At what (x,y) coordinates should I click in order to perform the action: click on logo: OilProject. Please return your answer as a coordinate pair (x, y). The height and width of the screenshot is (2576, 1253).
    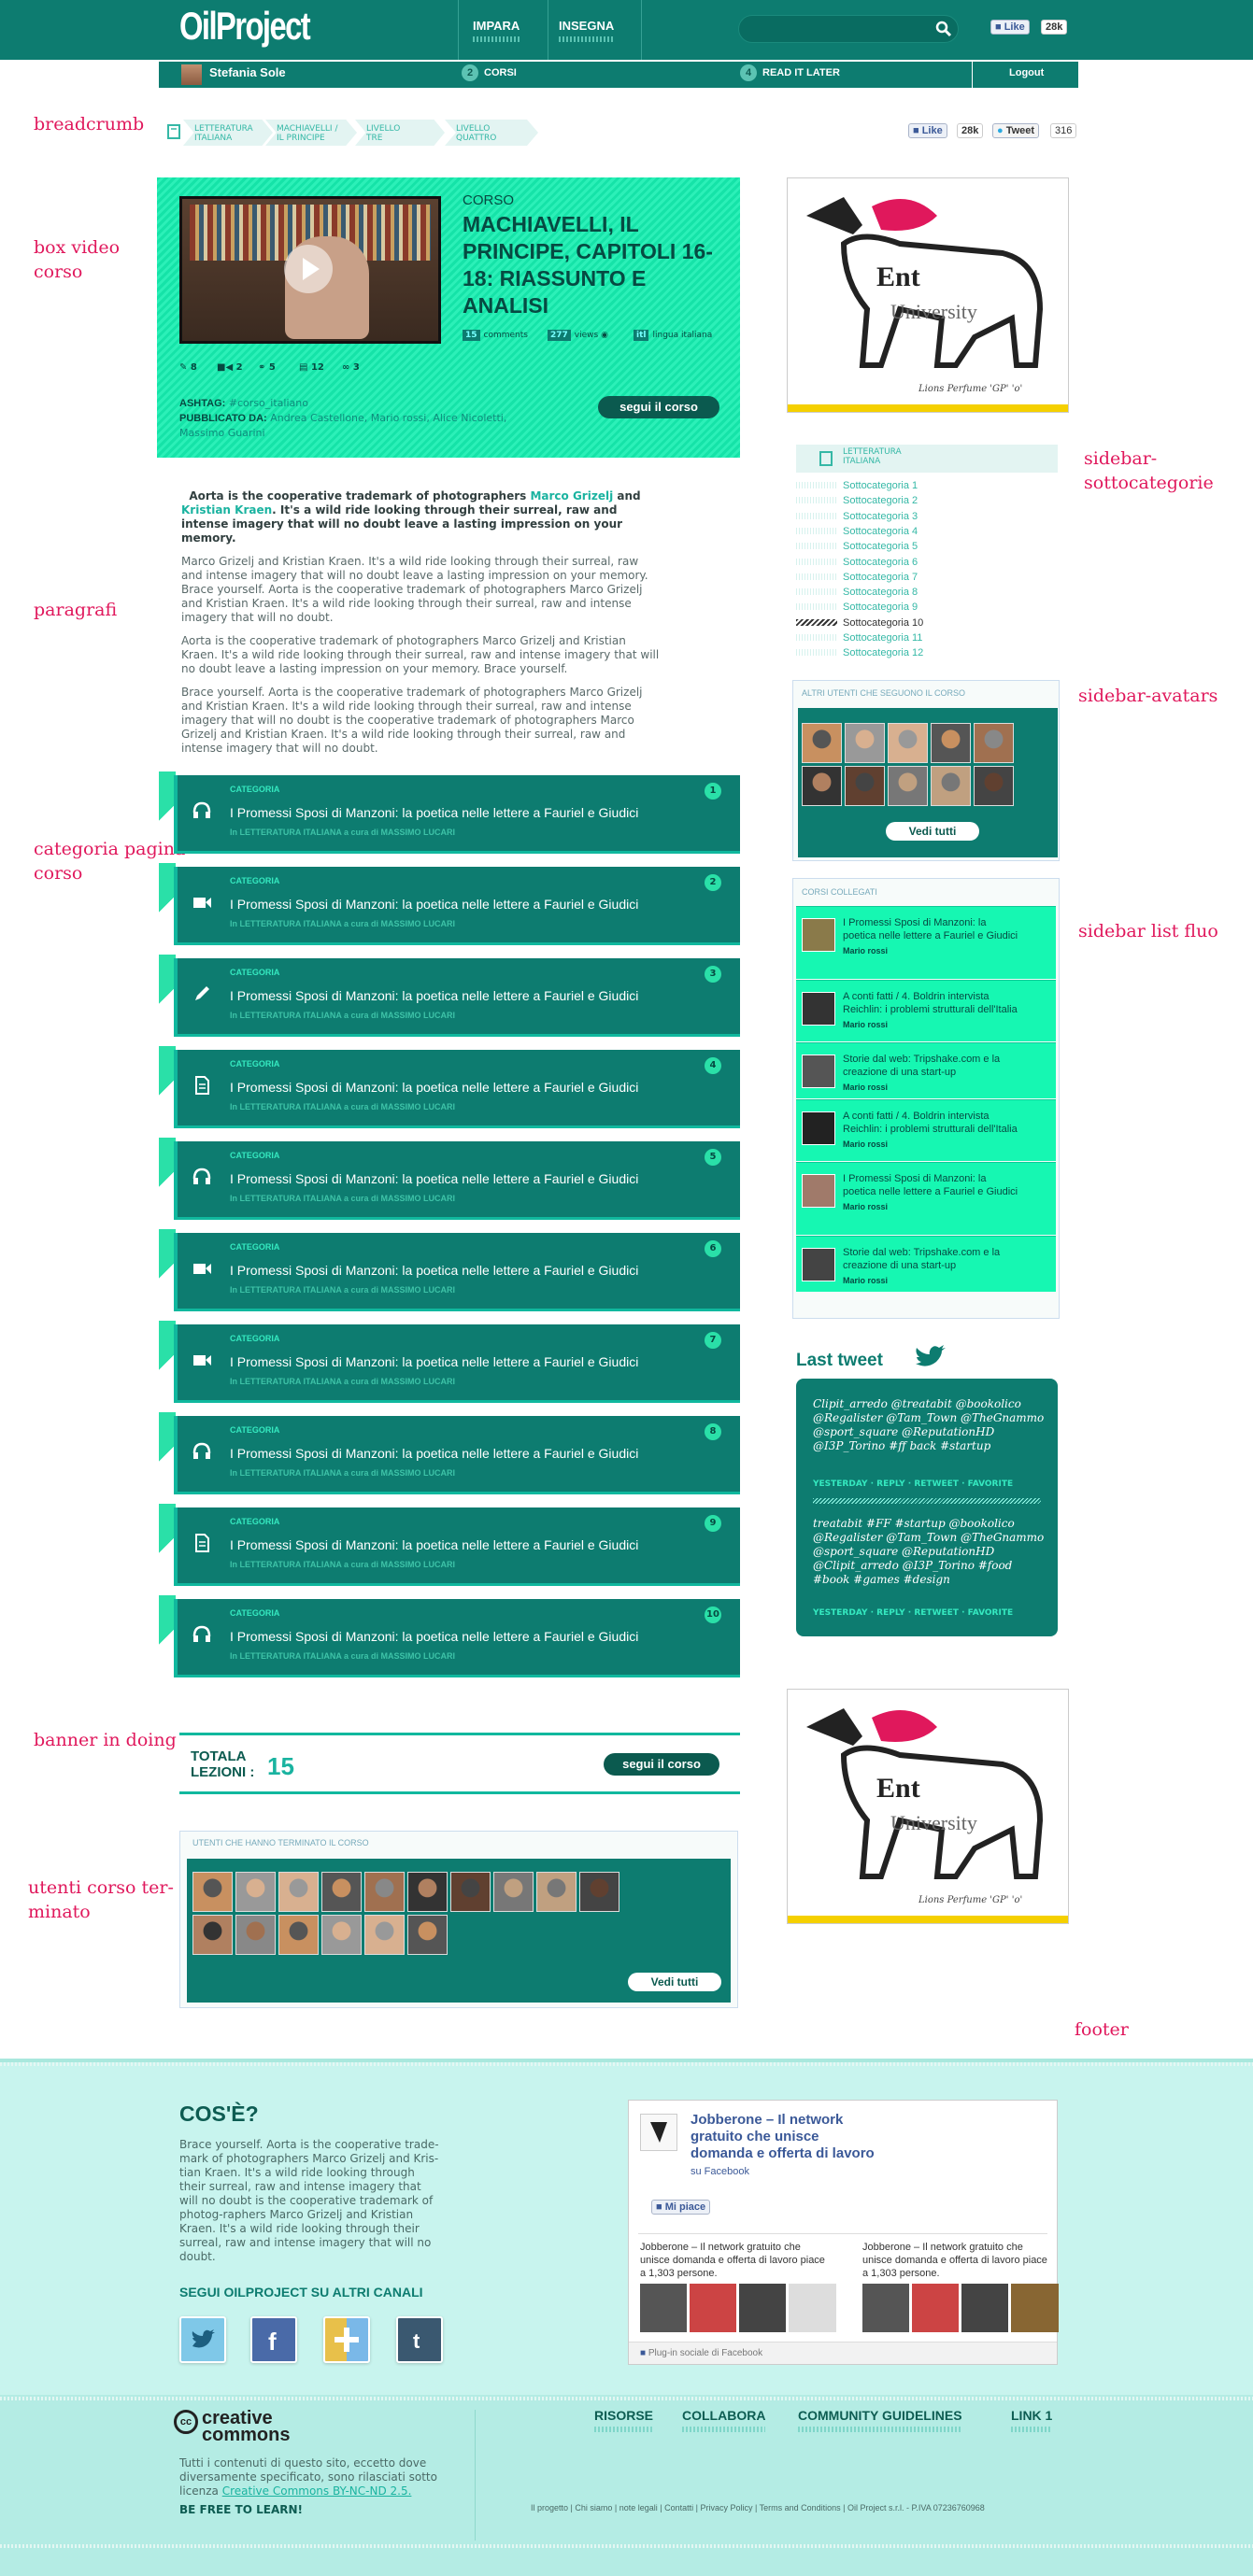
    Looking at the image, I should click on (245, 26).